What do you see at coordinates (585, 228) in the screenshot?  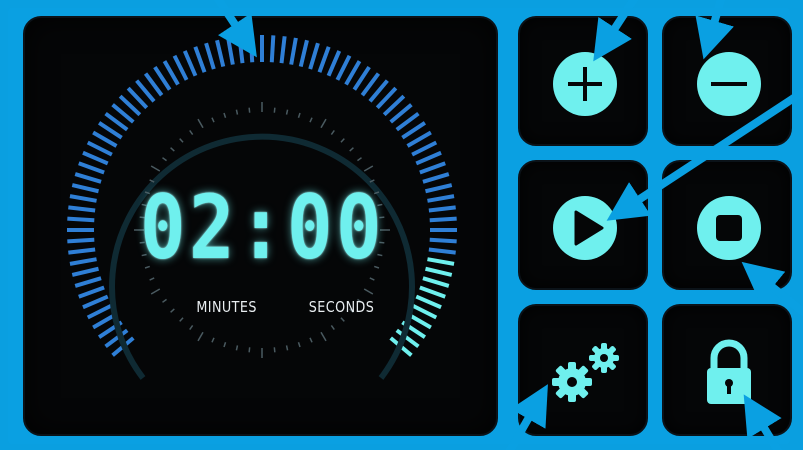 I see `play-icon` at bounding box center [585, 228].